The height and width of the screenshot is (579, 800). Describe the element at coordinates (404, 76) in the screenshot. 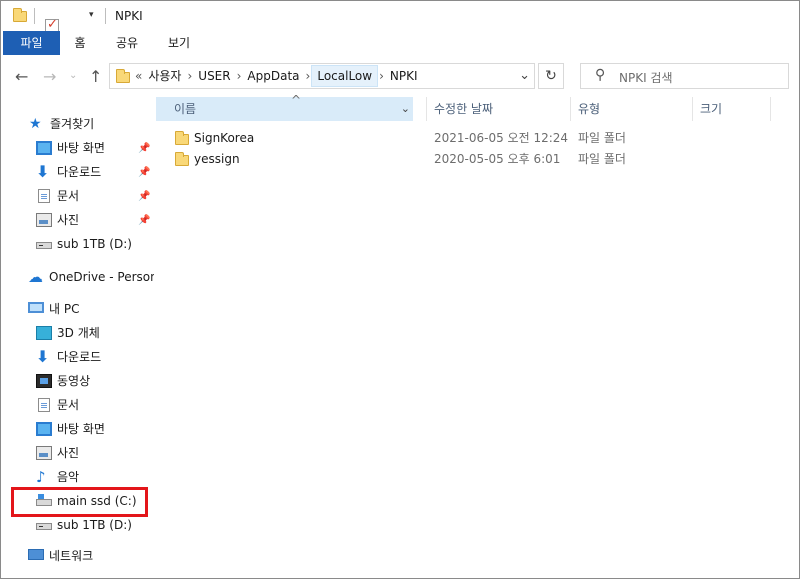

I see `breadcrumb-item-current: NPKI` at that location.